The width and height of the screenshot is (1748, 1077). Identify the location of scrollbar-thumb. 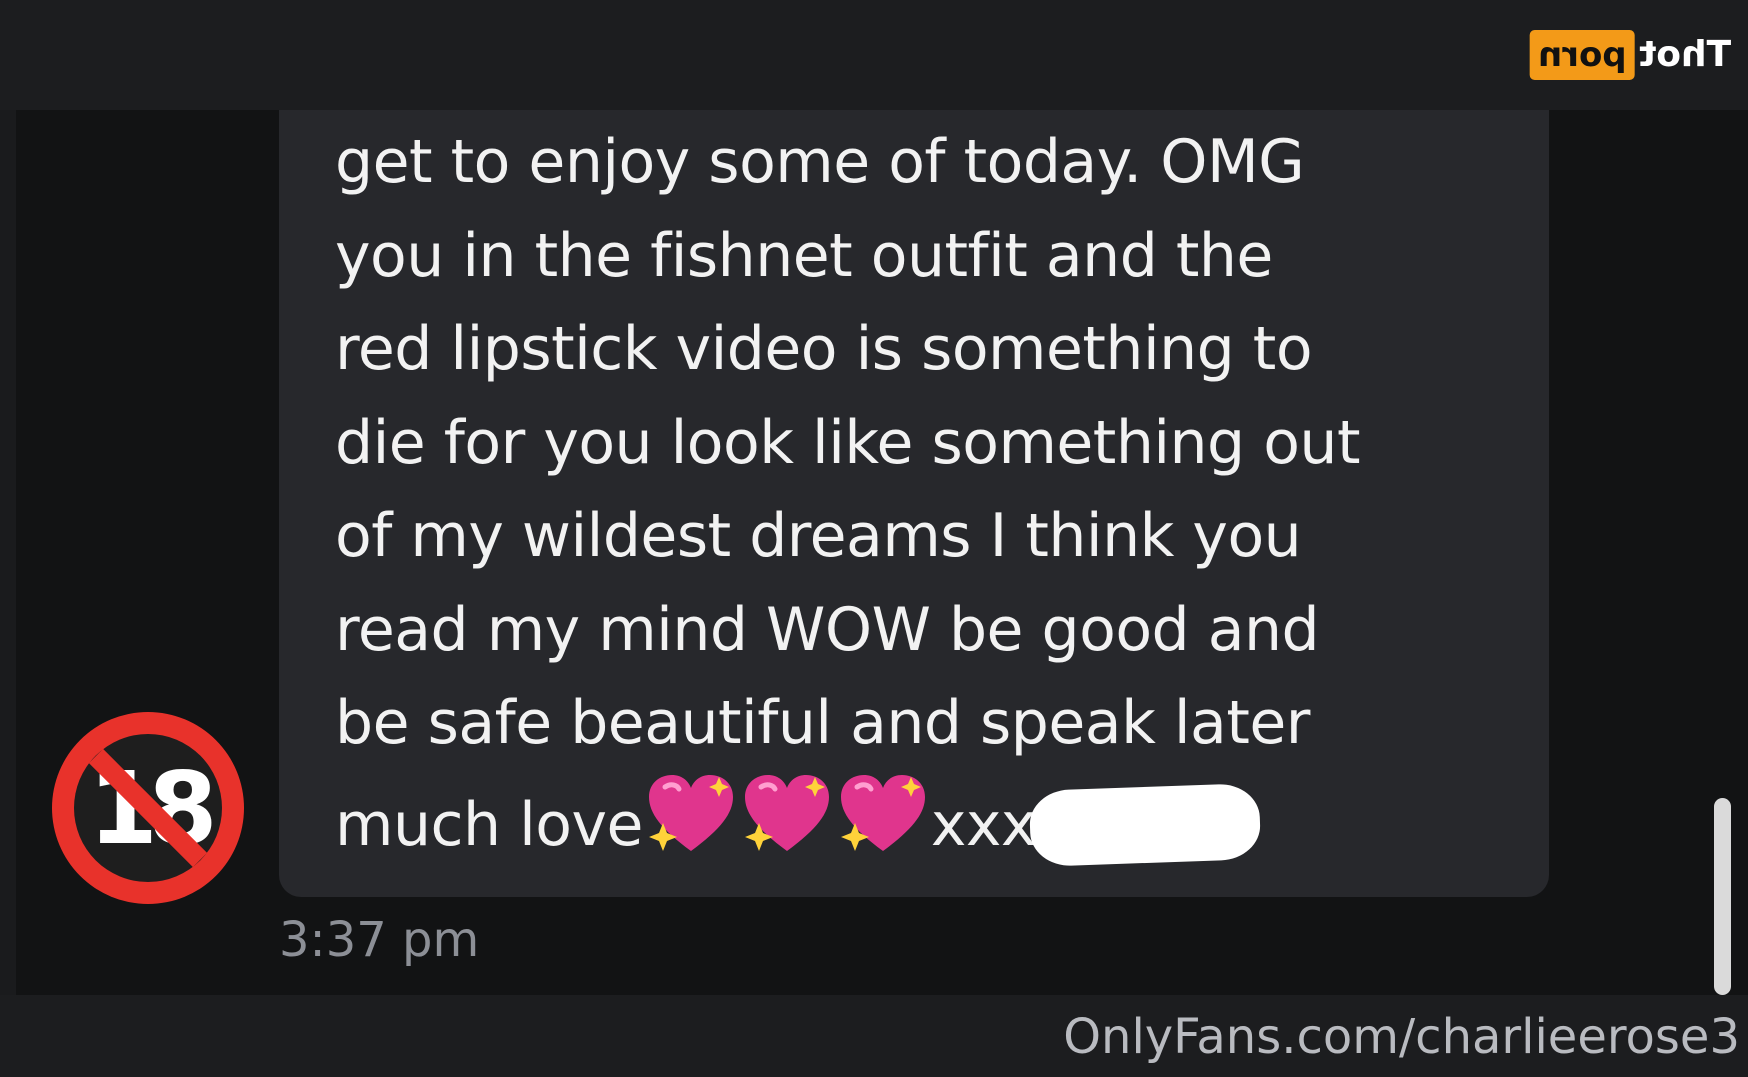
(1722, 896).